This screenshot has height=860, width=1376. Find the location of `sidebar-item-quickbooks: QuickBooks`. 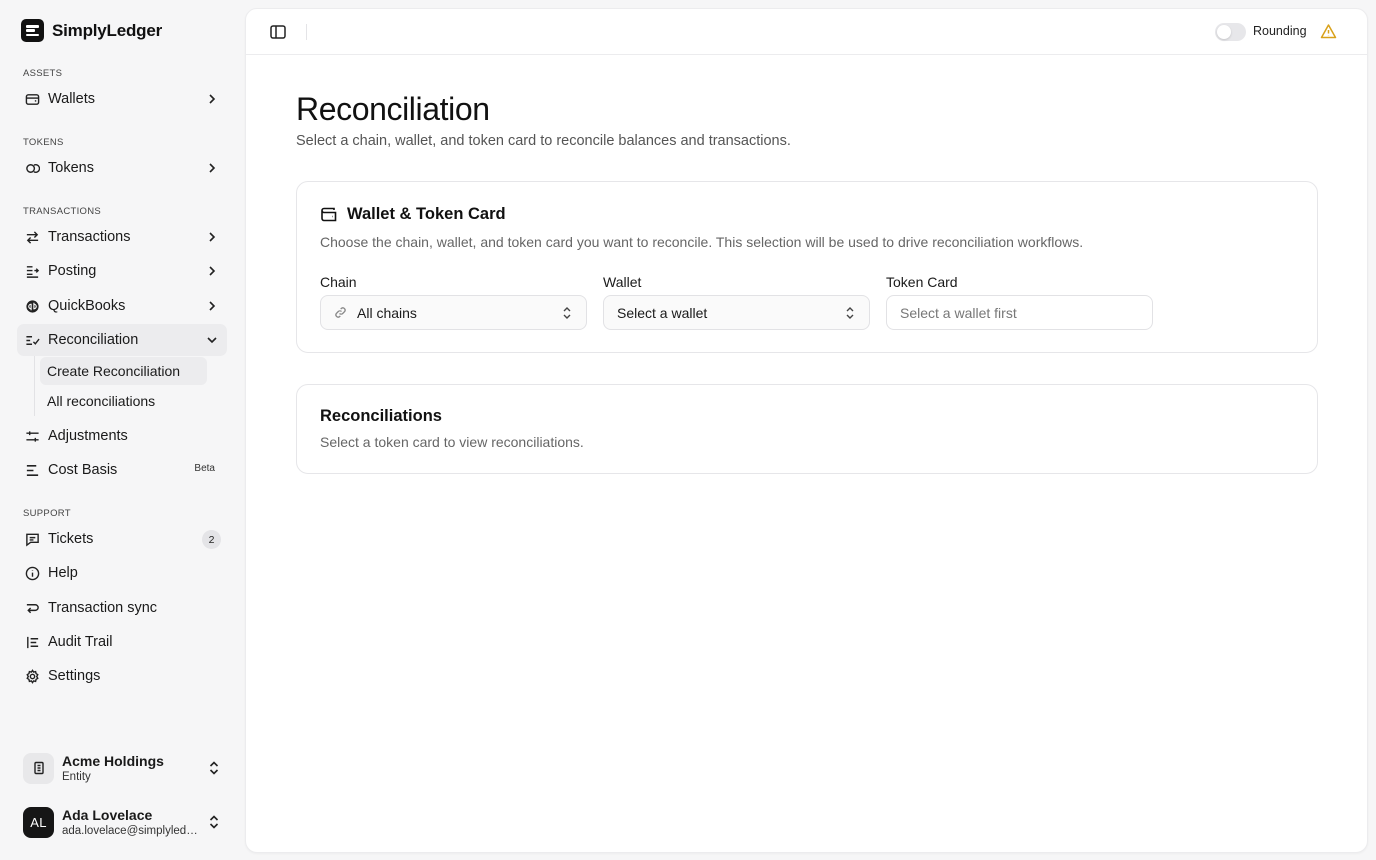

sidebar-item-quickbooks: QuickBooks is located at coordinates (122, 306).